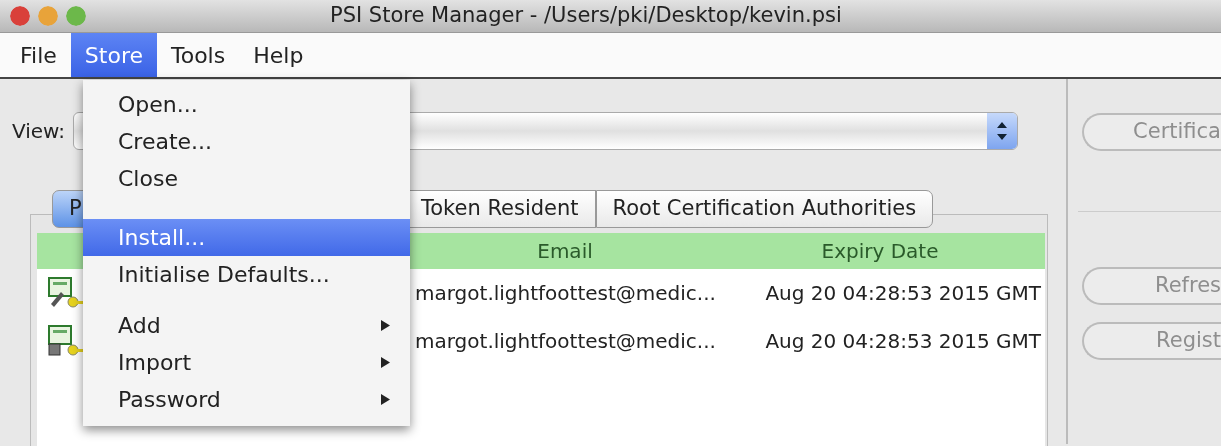 This screenshot has height=446, width=1221. What do you see at coordinates (198, 55) in the screenshot?
I see `menu-bar-item: Tools` at bounding box center [198, 55].